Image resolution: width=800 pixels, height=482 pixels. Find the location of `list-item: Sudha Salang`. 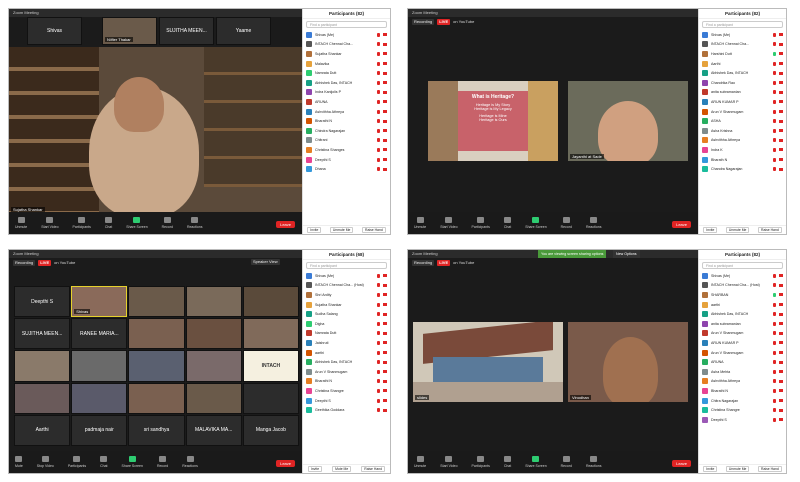

list-item: Sudha Salang is located at coordinates (346, 314).